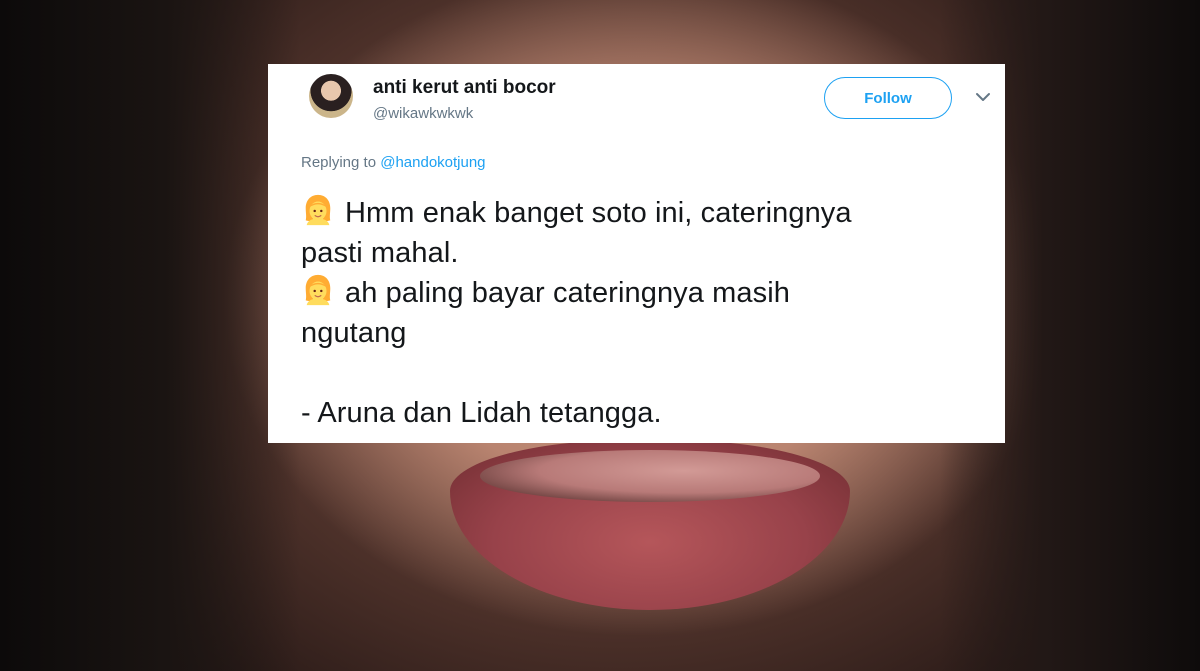  Describe the element at coordinates (598, 213) in the screenshot. I see `tweet-line-text: Hmm enak banget soto ini, cateringnya` at that location.